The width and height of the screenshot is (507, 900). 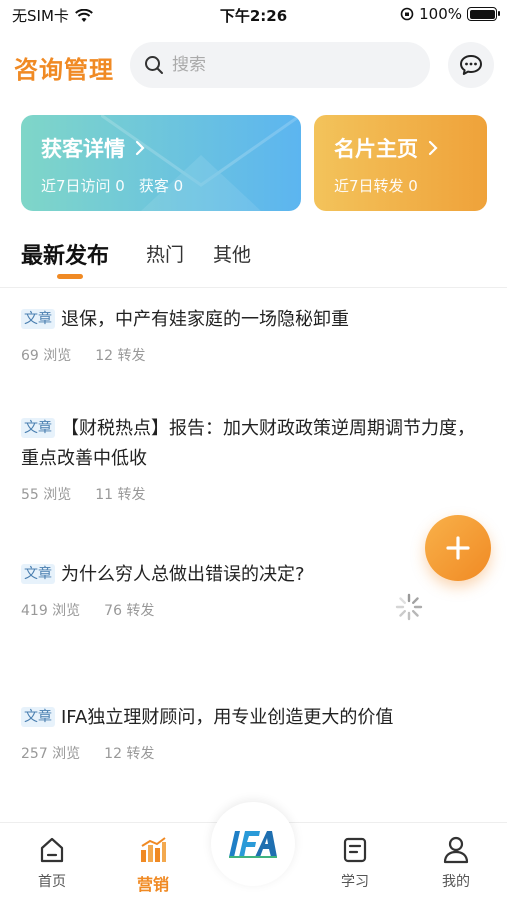 I want to click on search-input, so click(x=282, y=65).